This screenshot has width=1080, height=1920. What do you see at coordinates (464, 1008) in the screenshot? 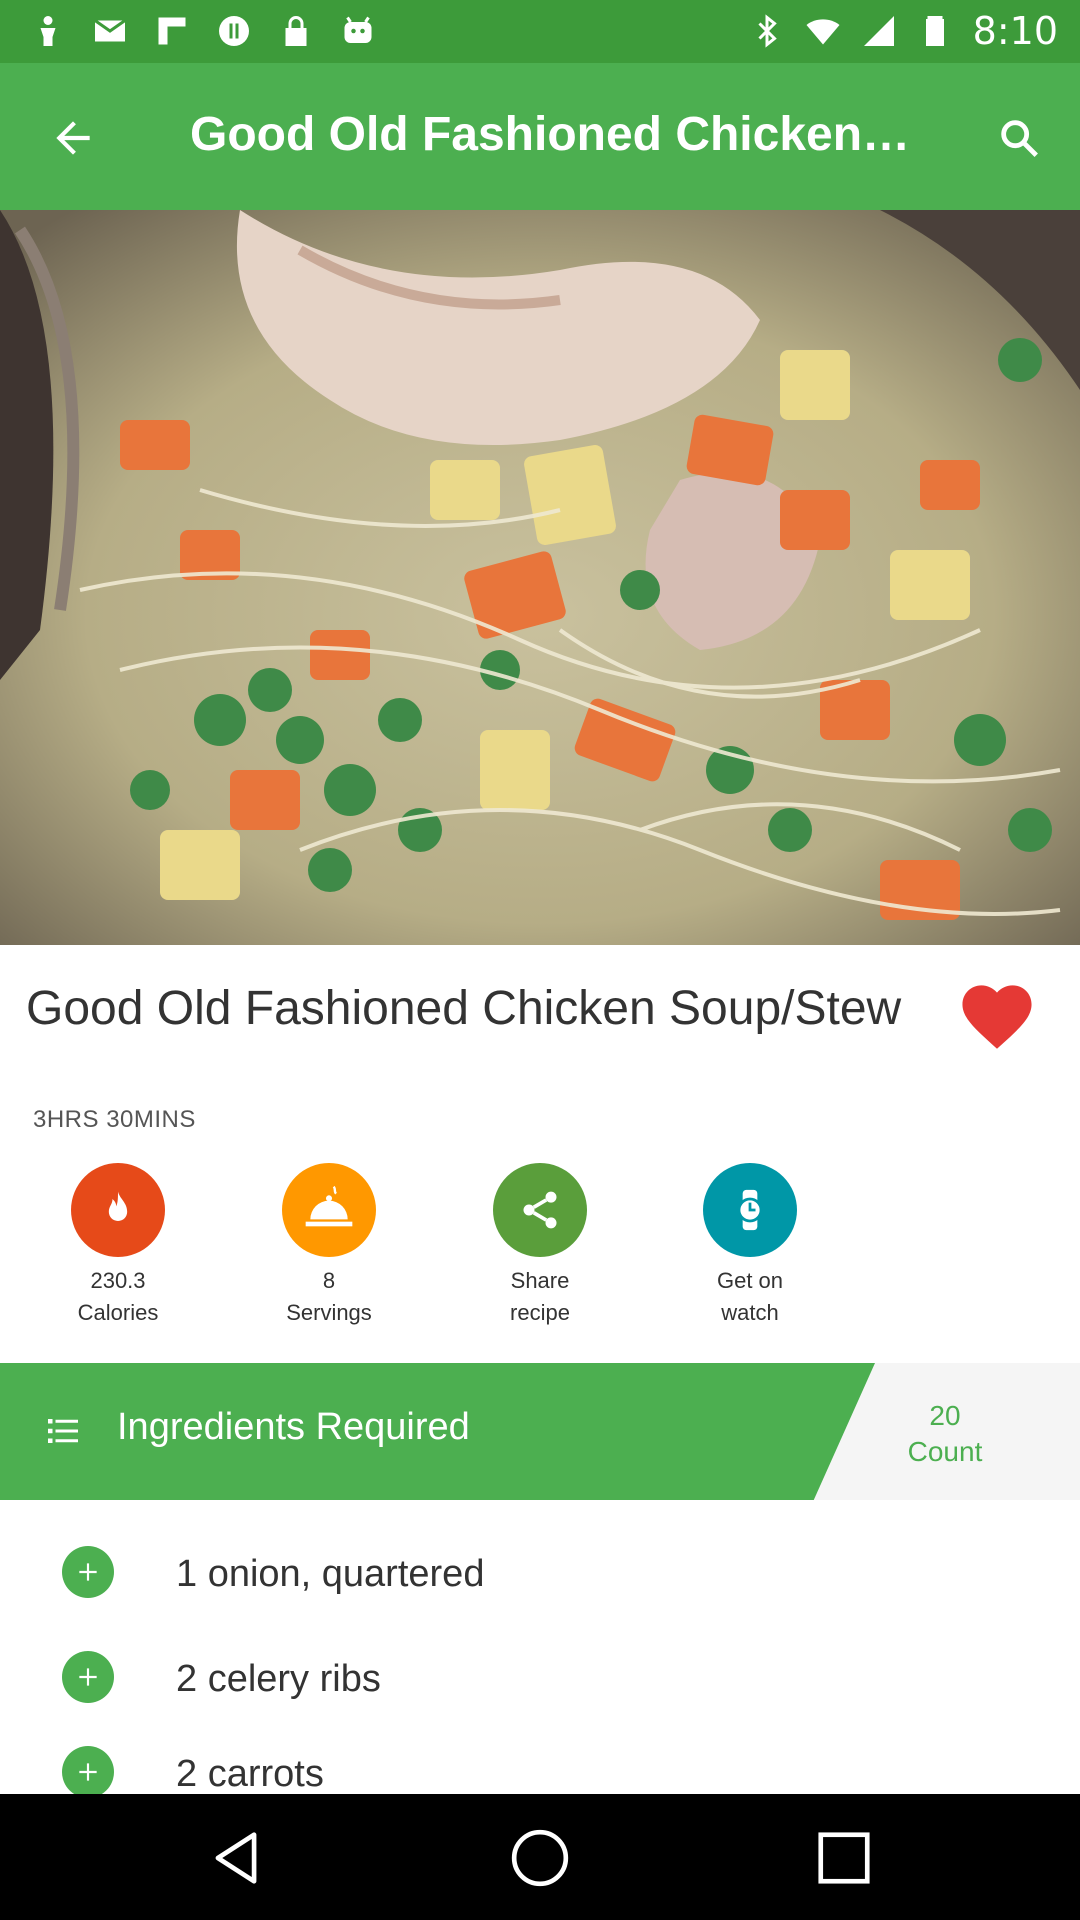
I see `recipe-title: Good Old Fashioned Chicken Soup/Stew` at bounding box center [464, 1008].